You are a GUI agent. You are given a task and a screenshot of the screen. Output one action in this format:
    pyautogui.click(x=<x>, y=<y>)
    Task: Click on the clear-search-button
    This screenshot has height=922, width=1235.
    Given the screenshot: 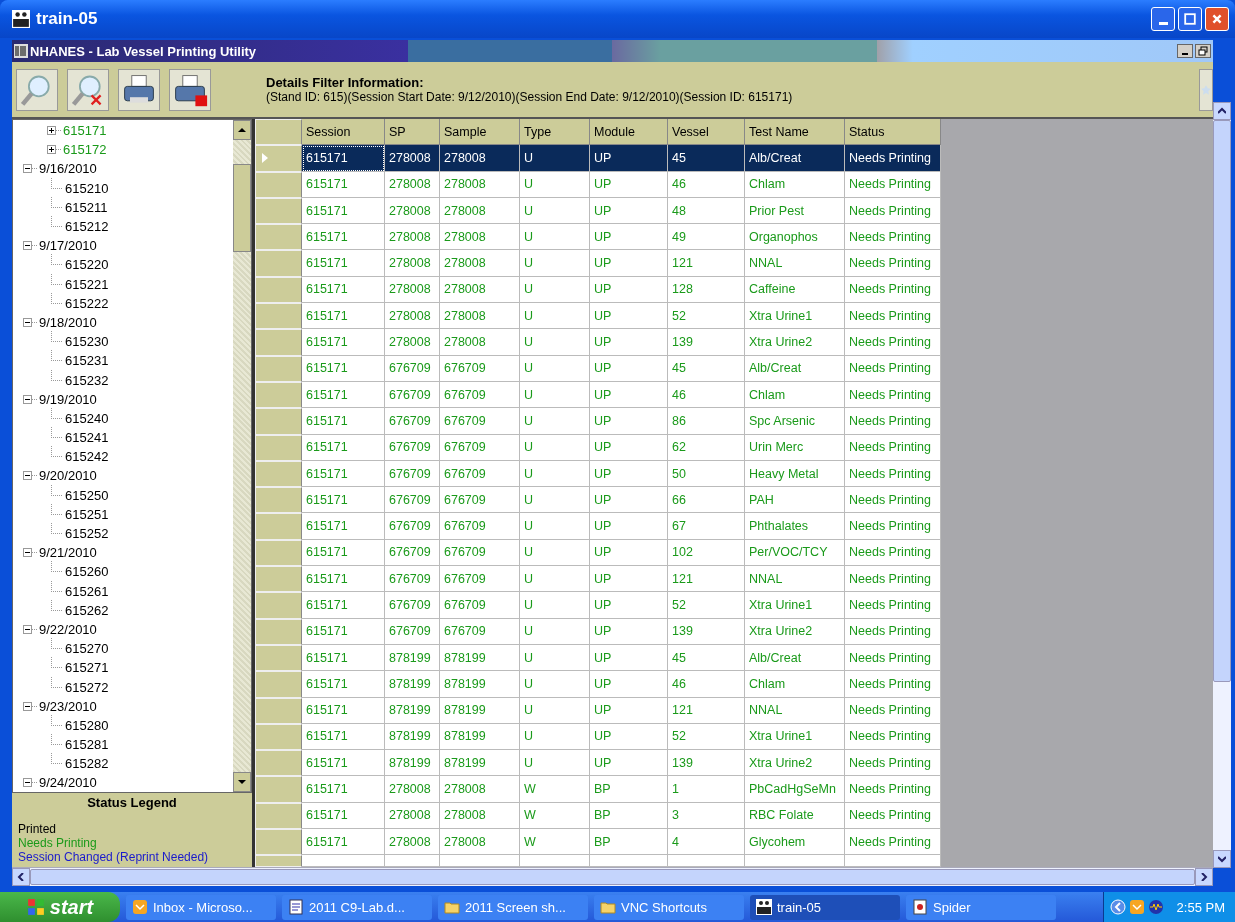 What is the action you would take?
    pyautogui.click(x=88, y=89)
    